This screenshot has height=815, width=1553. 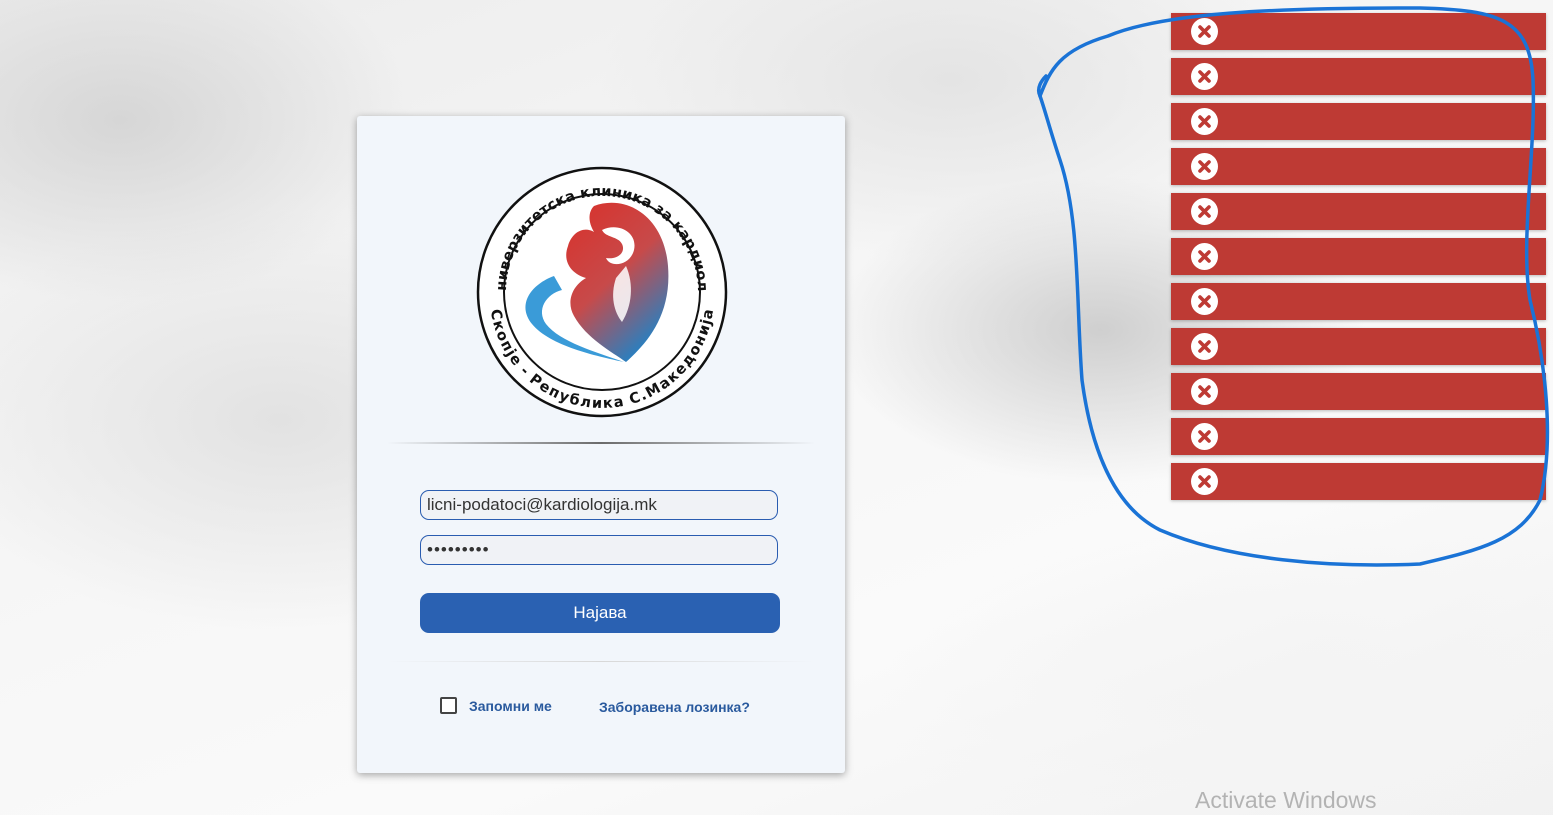 What do you see at coordinates (510, 706) in the screenshot?
I see `remember-me-label: Запомни ме` at bounding box center [510, 706].